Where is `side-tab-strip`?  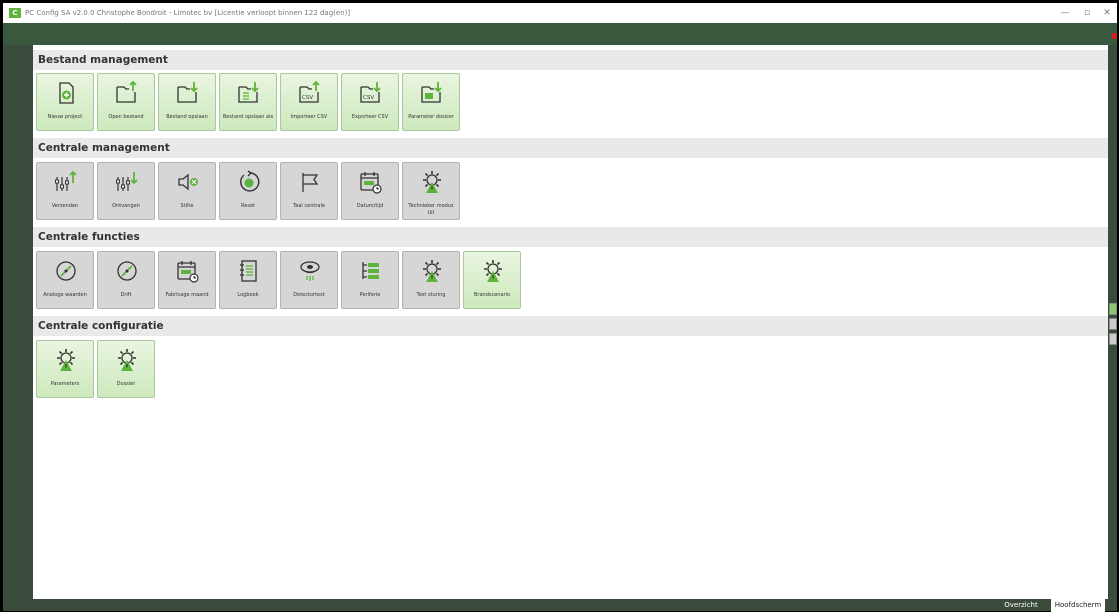 side-tab-strip is located at coordinates (1114, 325).